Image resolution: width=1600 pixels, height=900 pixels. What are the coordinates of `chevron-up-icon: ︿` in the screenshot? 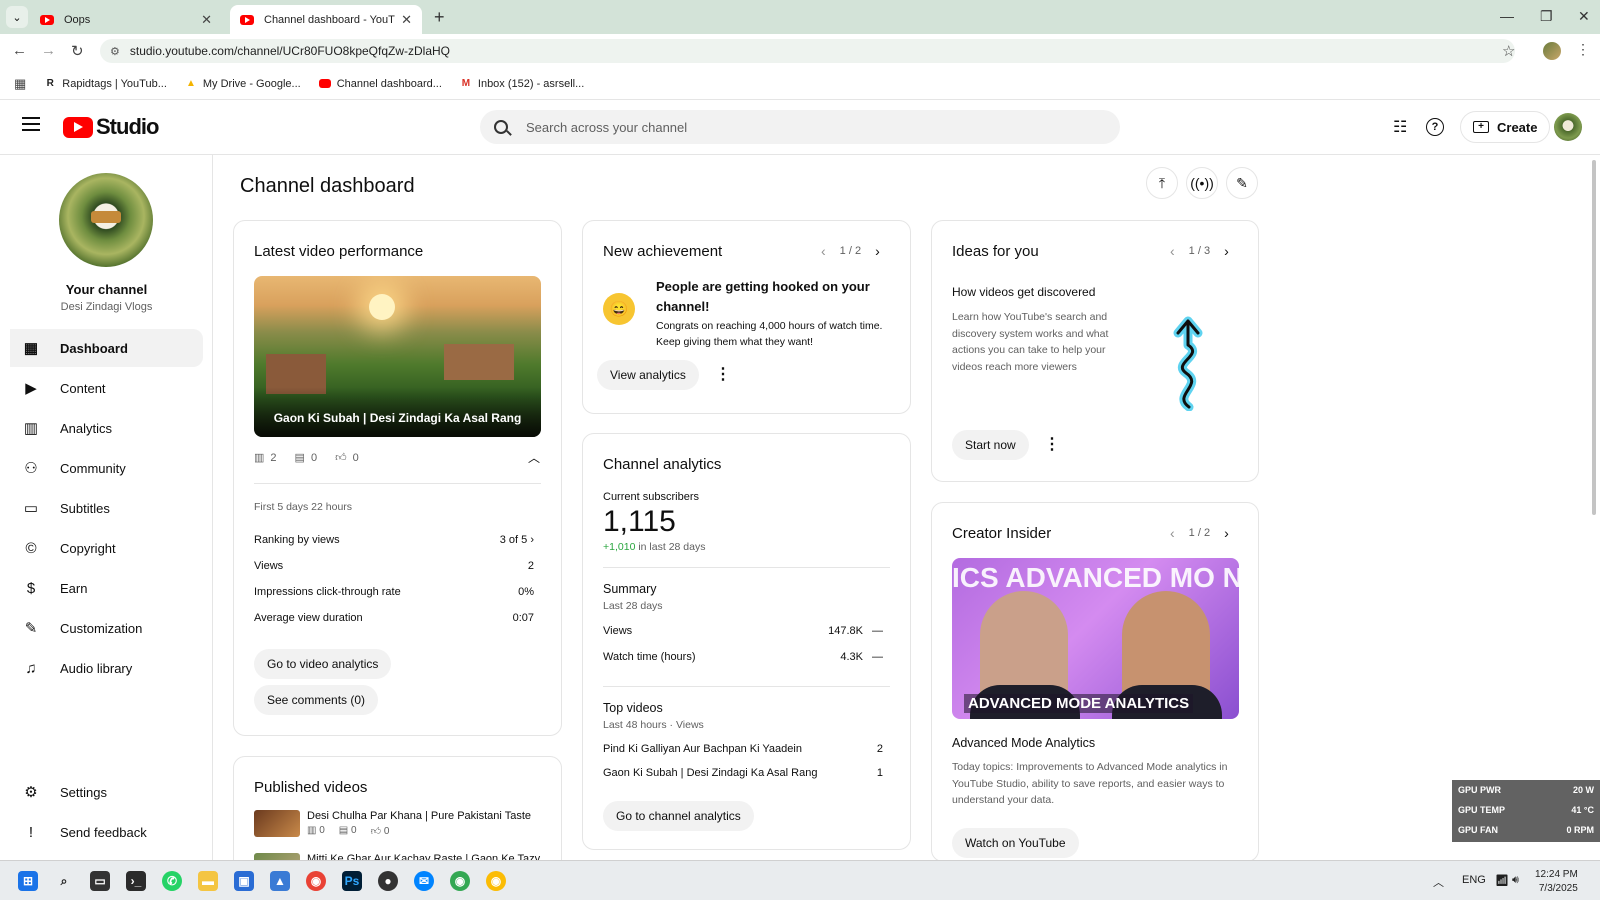 It's located at (534, 457).